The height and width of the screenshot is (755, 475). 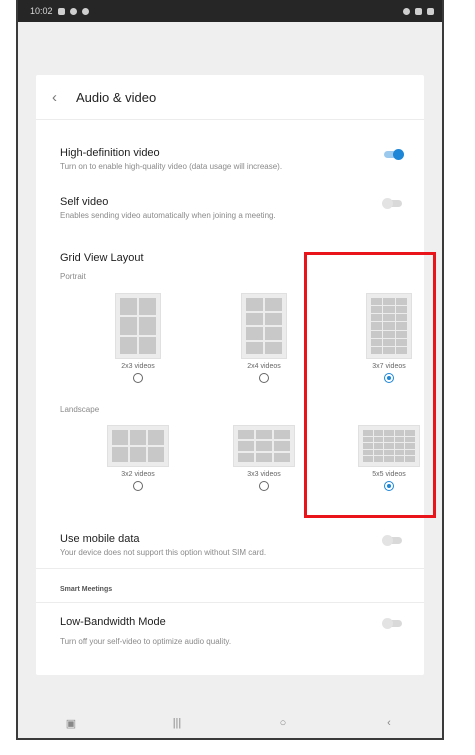 What do you see at coordinates (393, 154) in the screenshot?
I see `hd-video-toggle` at bounding box center [393, 154].